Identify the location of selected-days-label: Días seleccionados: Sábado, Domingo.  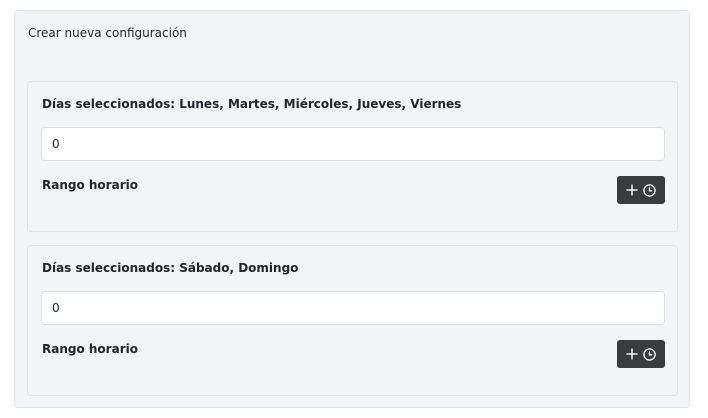
(170, 268).